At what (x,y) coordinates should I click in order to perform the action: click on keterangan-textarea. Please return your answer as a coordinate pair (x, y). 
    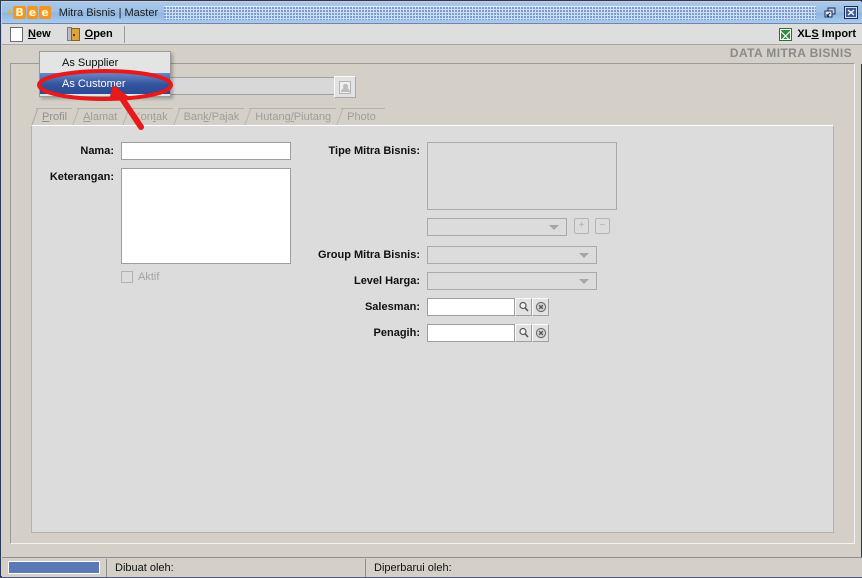
    Looking at the image, I should click on (206, 216).